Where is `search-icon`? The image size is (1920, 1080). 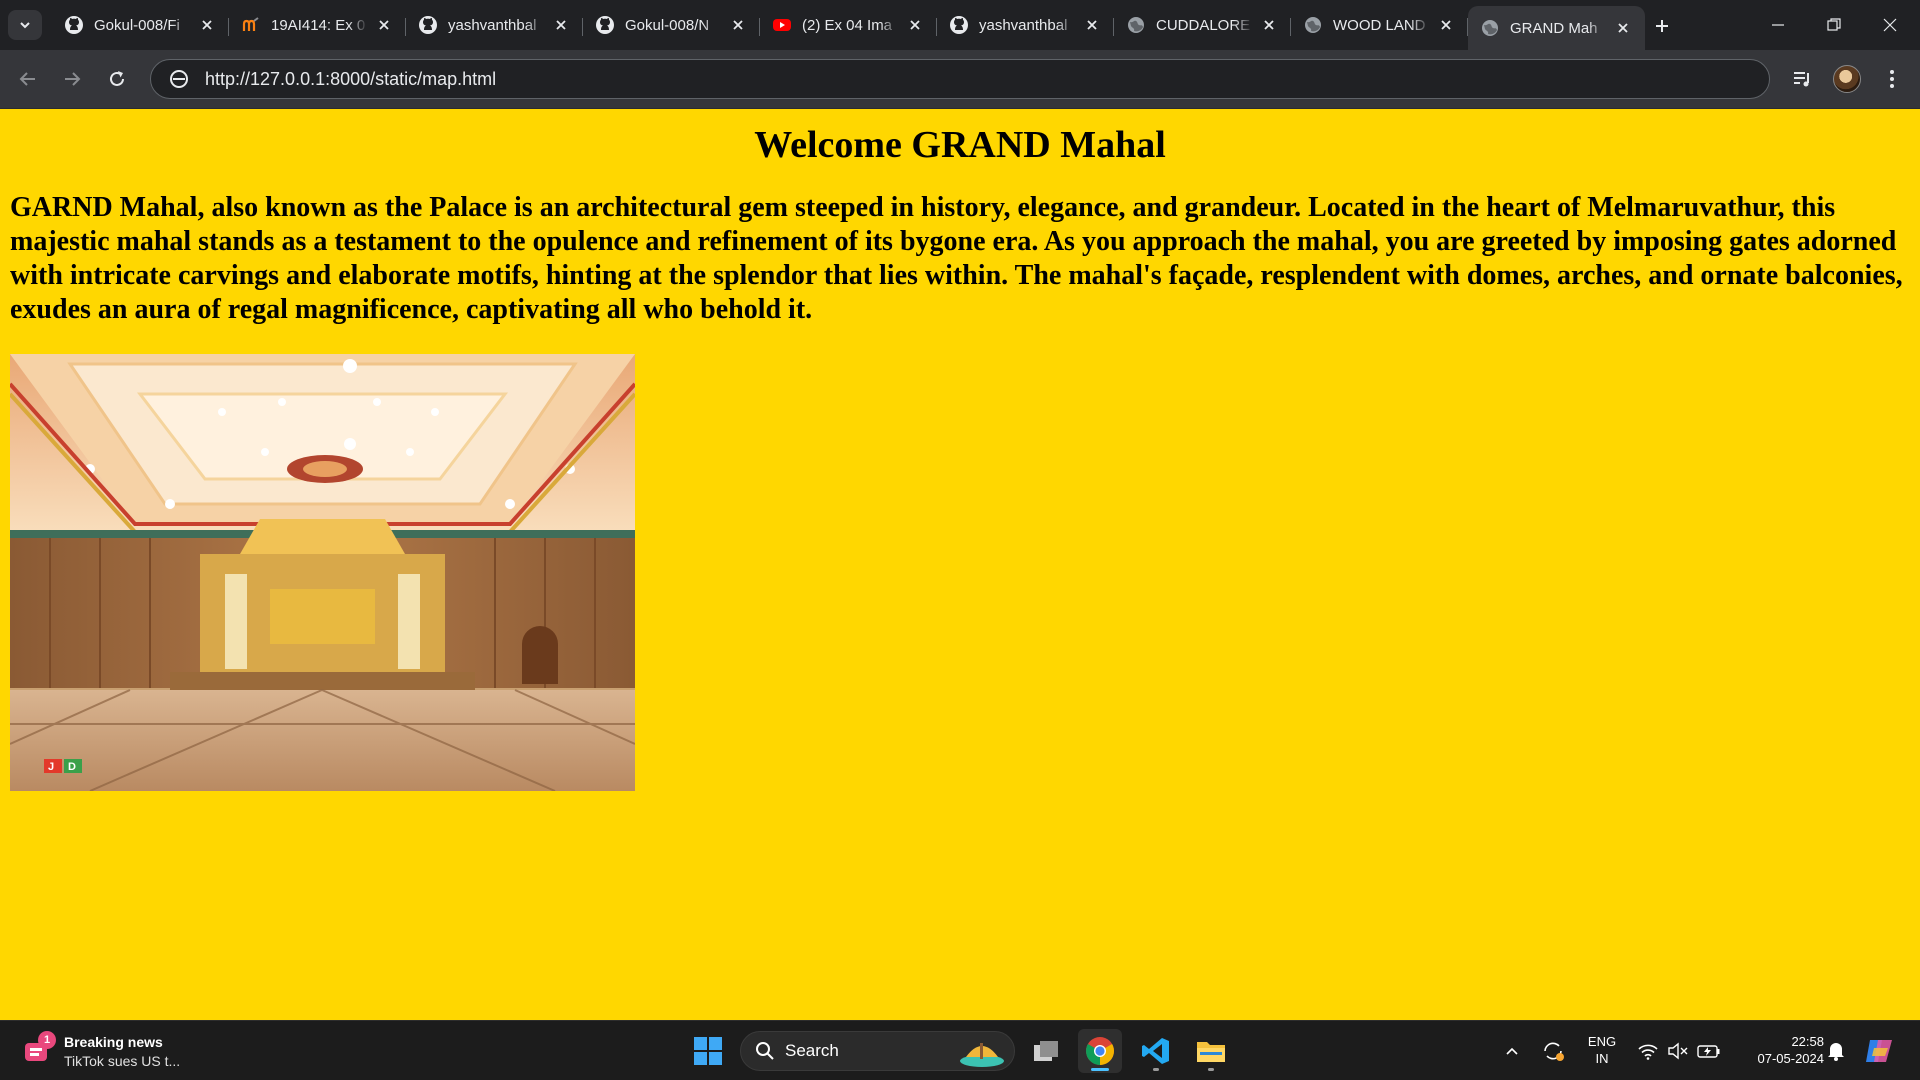
search-icon is located at coordinates (765, 1051).